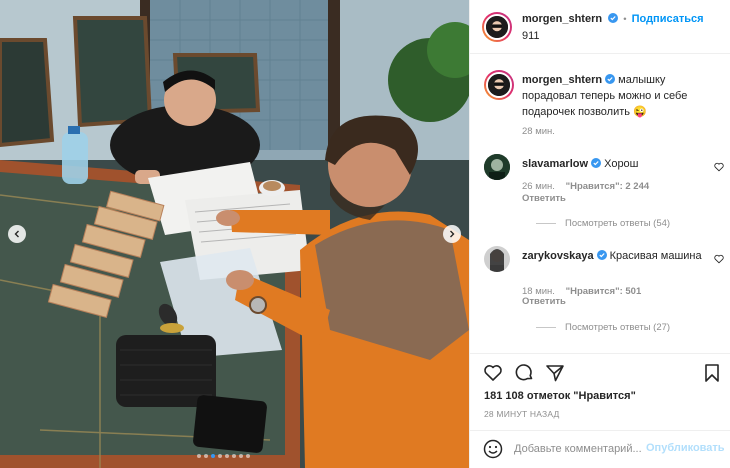 The width and height of the screenshot is (730, 468). I want to click on comment-likes: "Нравится": 2 244, so click(608, 186).